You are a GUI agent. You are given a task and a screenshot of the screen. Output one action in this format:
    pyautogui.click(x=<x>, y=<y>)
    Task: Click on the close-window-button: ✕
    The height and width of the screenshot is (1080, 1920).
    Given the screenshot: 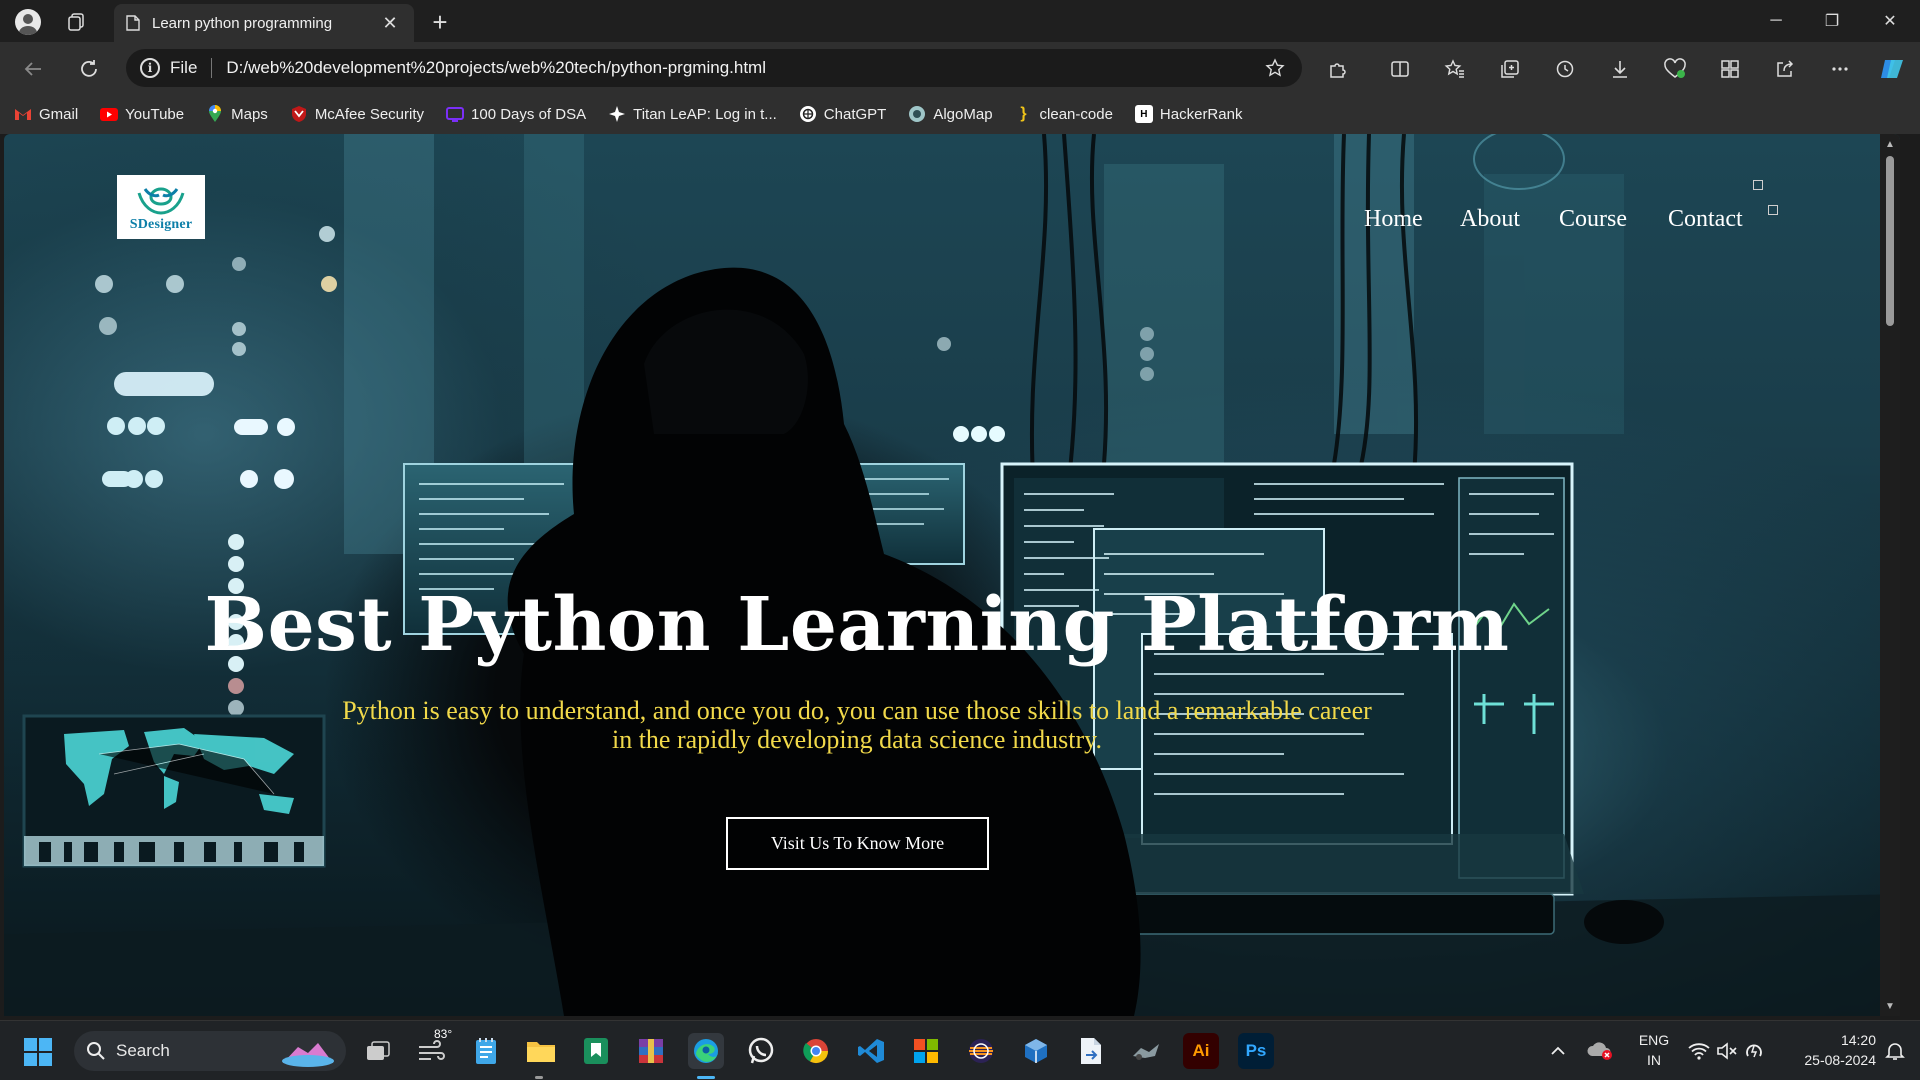 What is the action you would take?
    pyautogui.click(x=1890, y=21)
    